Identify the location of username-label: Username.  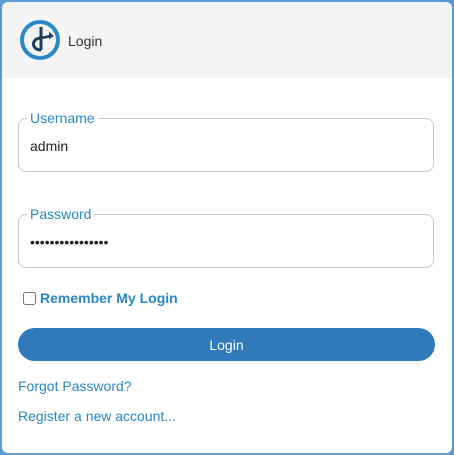
(62, 118).